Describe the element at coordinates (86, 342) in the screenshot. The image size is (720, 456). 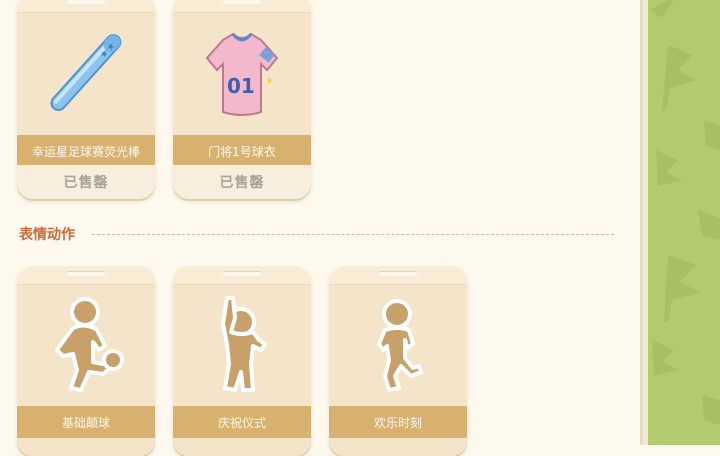
I see `kick-ball-pose-icon` at that location.